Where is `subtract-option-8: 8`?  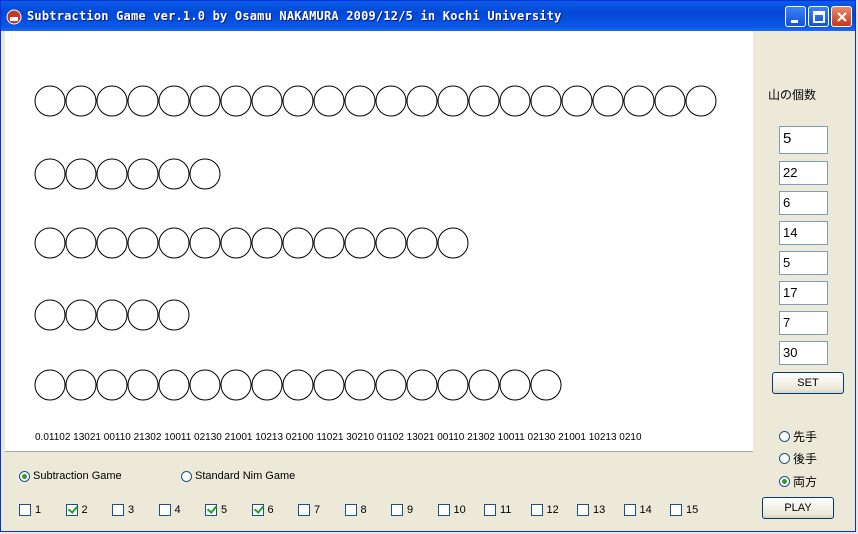 subtract-option-8: 8 is located at coordinates (355, 510).